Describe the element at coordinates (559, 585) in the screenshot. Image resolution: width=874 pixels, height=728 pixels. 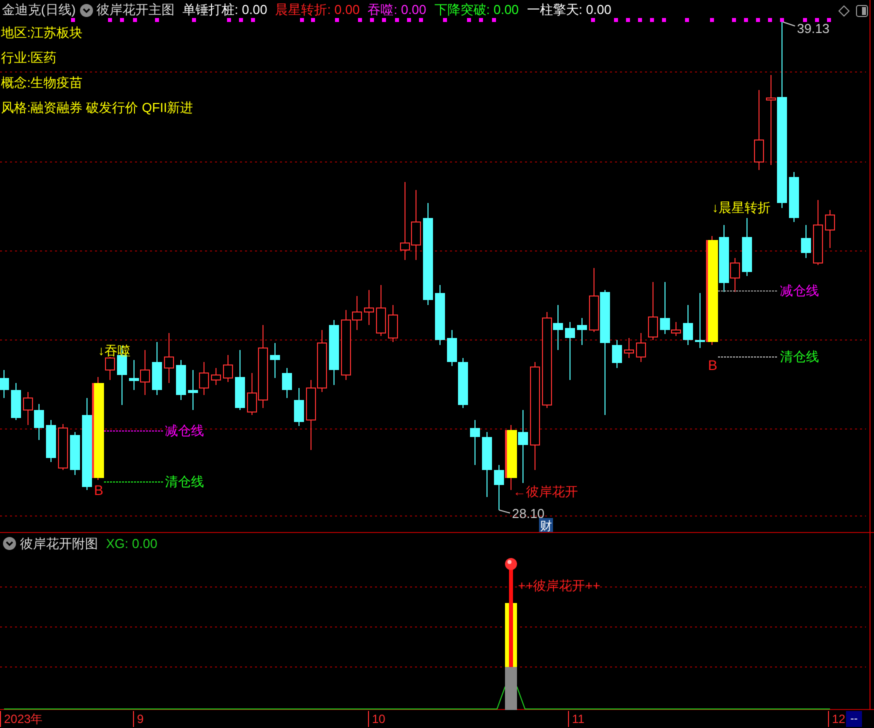
I see `signal-label: ++彼岸花开++` at that location.